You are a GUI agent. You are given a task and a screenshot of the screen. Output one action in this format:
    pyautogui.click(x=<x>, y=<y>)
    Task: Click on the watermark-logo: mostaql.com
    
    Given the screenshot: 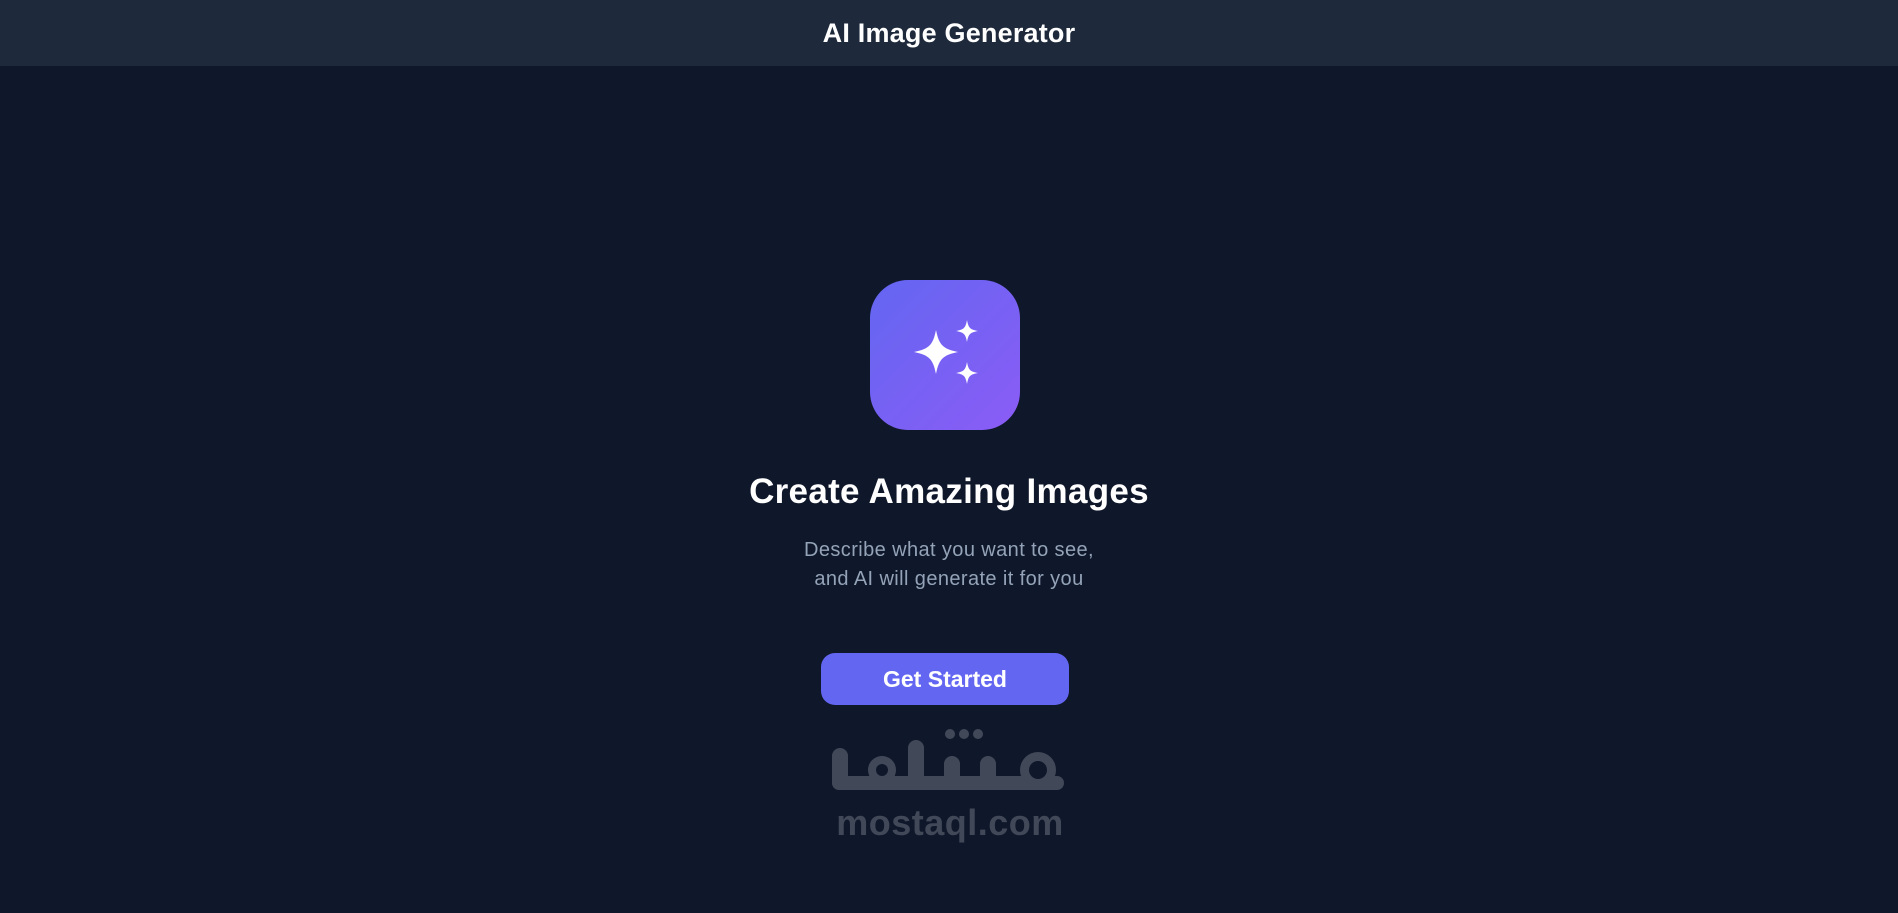 What is the action you would take?
    pyautogui.click(x=950, y=783)
    